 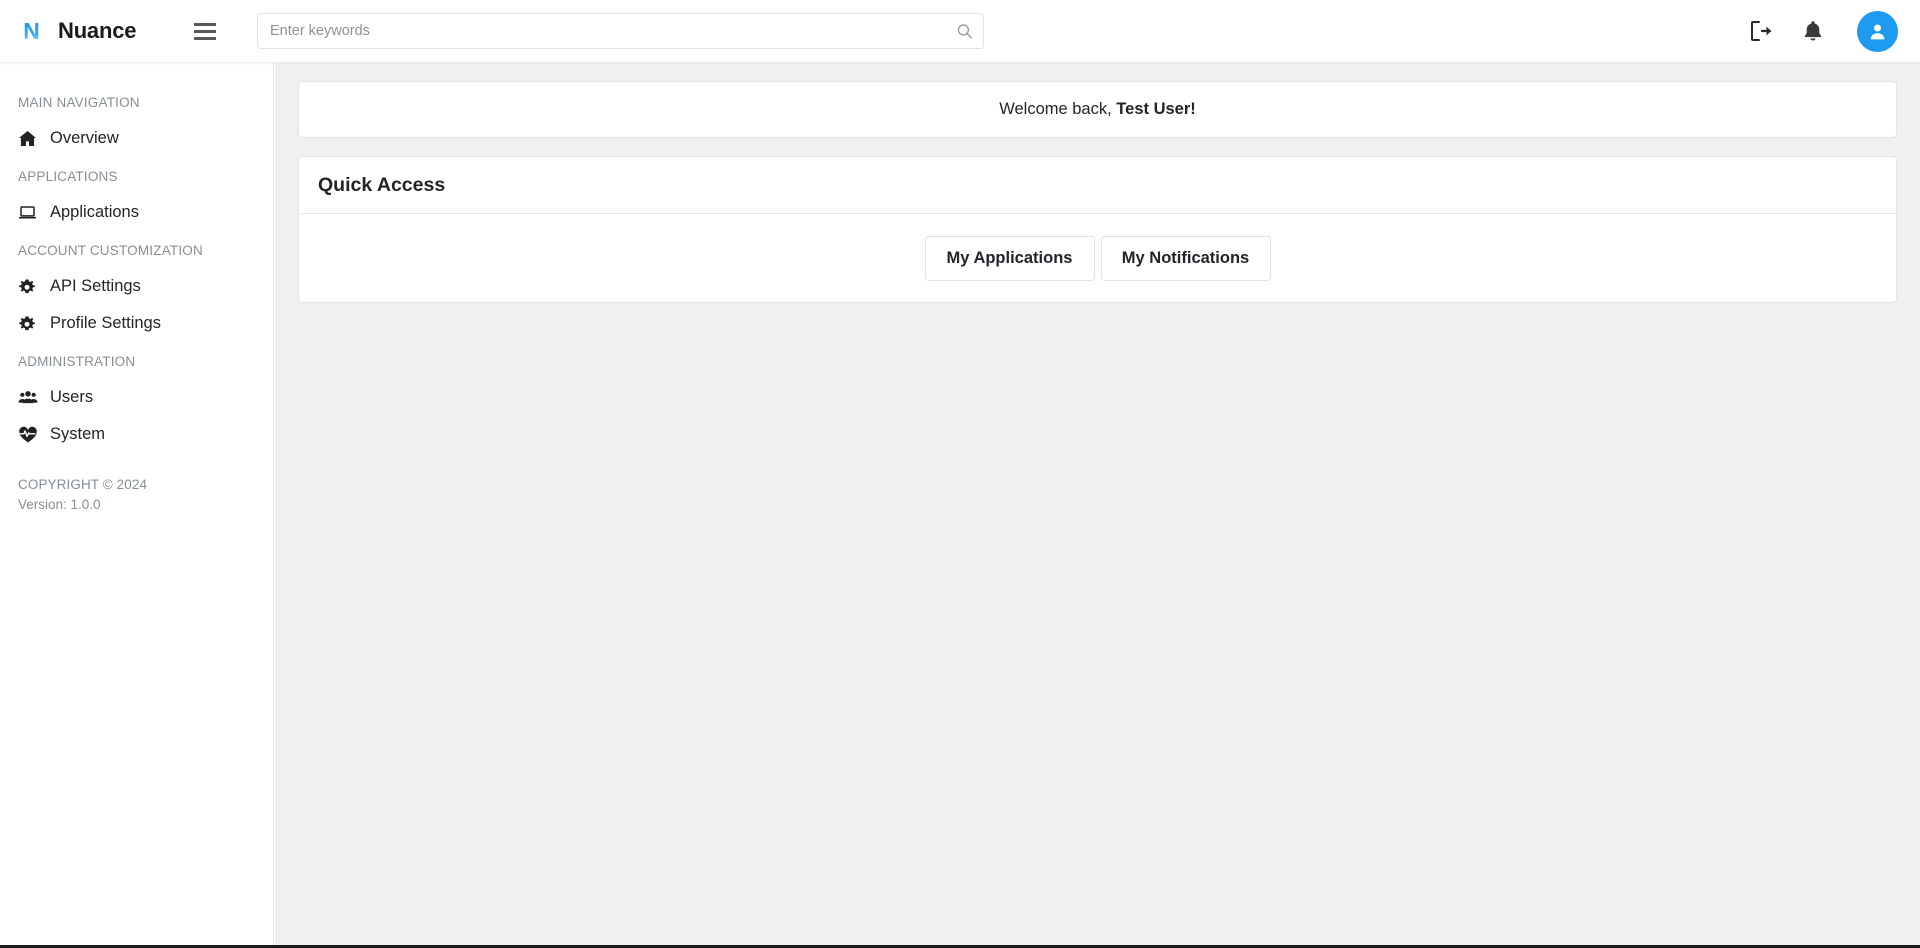 What do you see at coordinates (84, 138) in the screenshot?
I see `sidebar-item-label: Overview` at bounding box center [84, 138].